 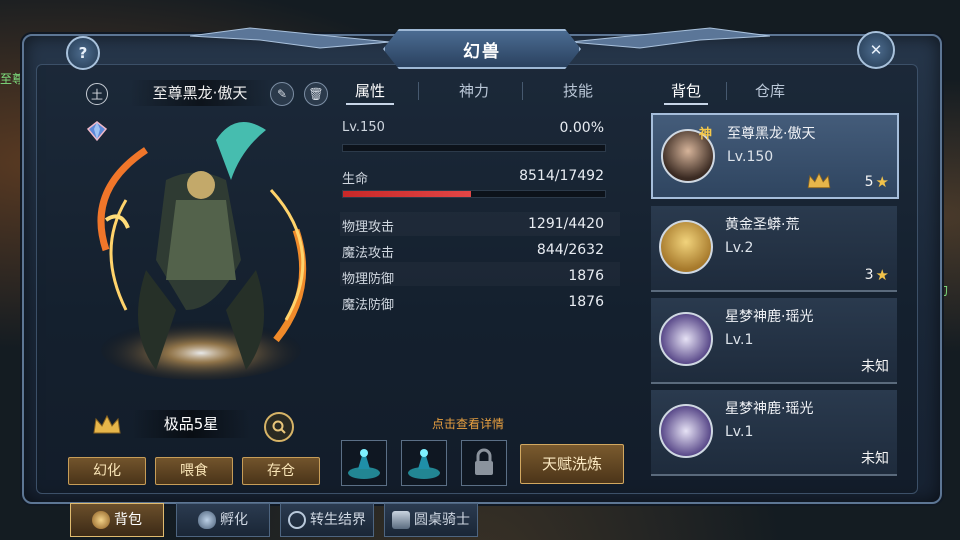 What do you see at coordinates (686, 91) in the screenshot?
I see `tab-backpack: 背包` at bounding box center [686, 91].